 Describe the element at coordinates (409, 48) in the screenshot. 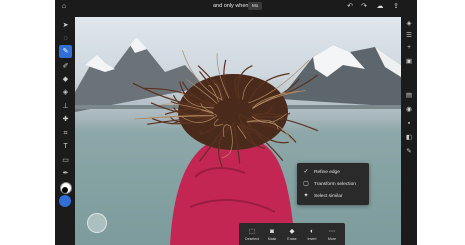

I see `add-layer-icon: +` at that location.